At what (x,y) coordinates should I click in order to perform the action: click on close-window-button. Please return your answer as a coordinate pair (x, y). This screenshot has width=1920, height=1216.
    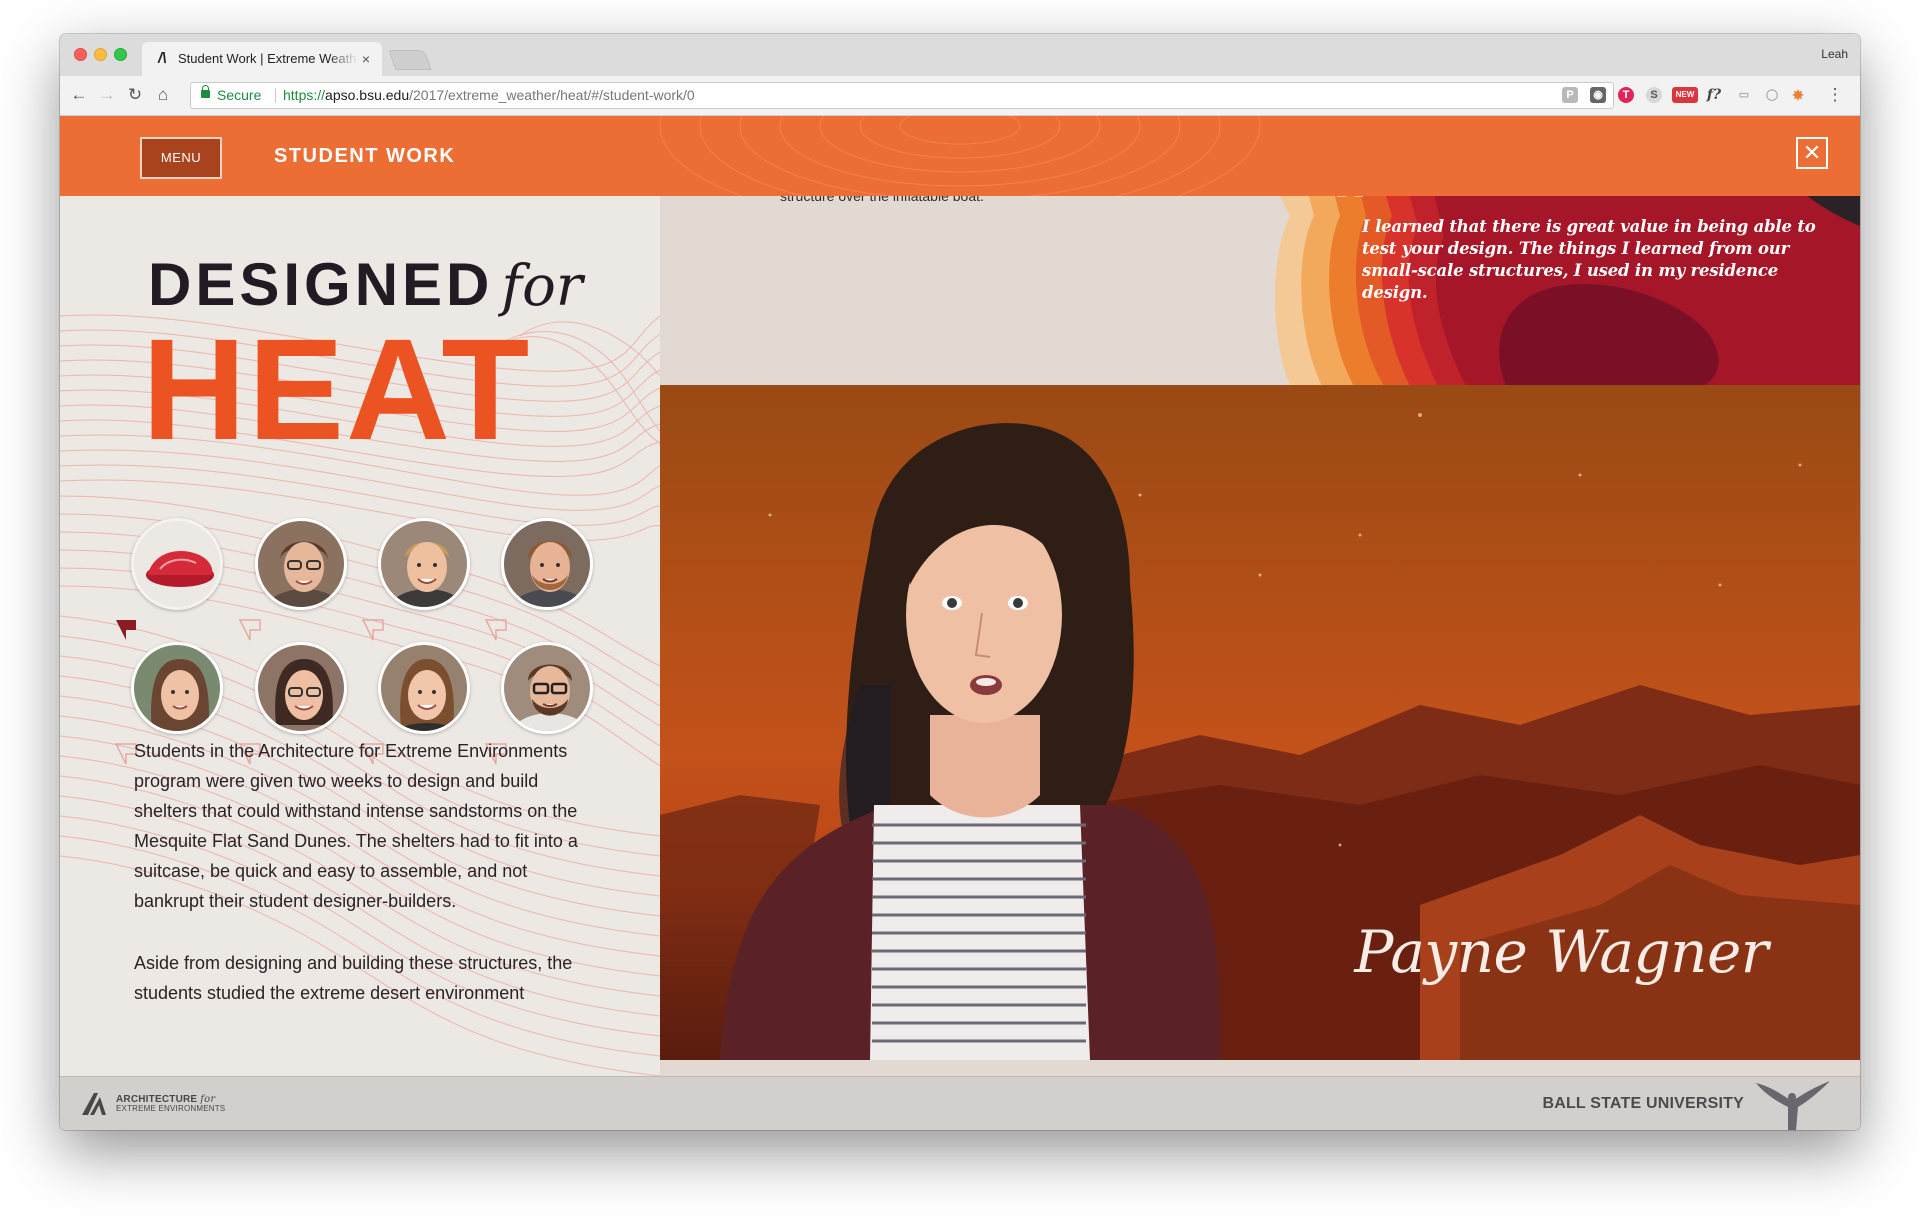
    Looking at the image, I should click on (80, 54).